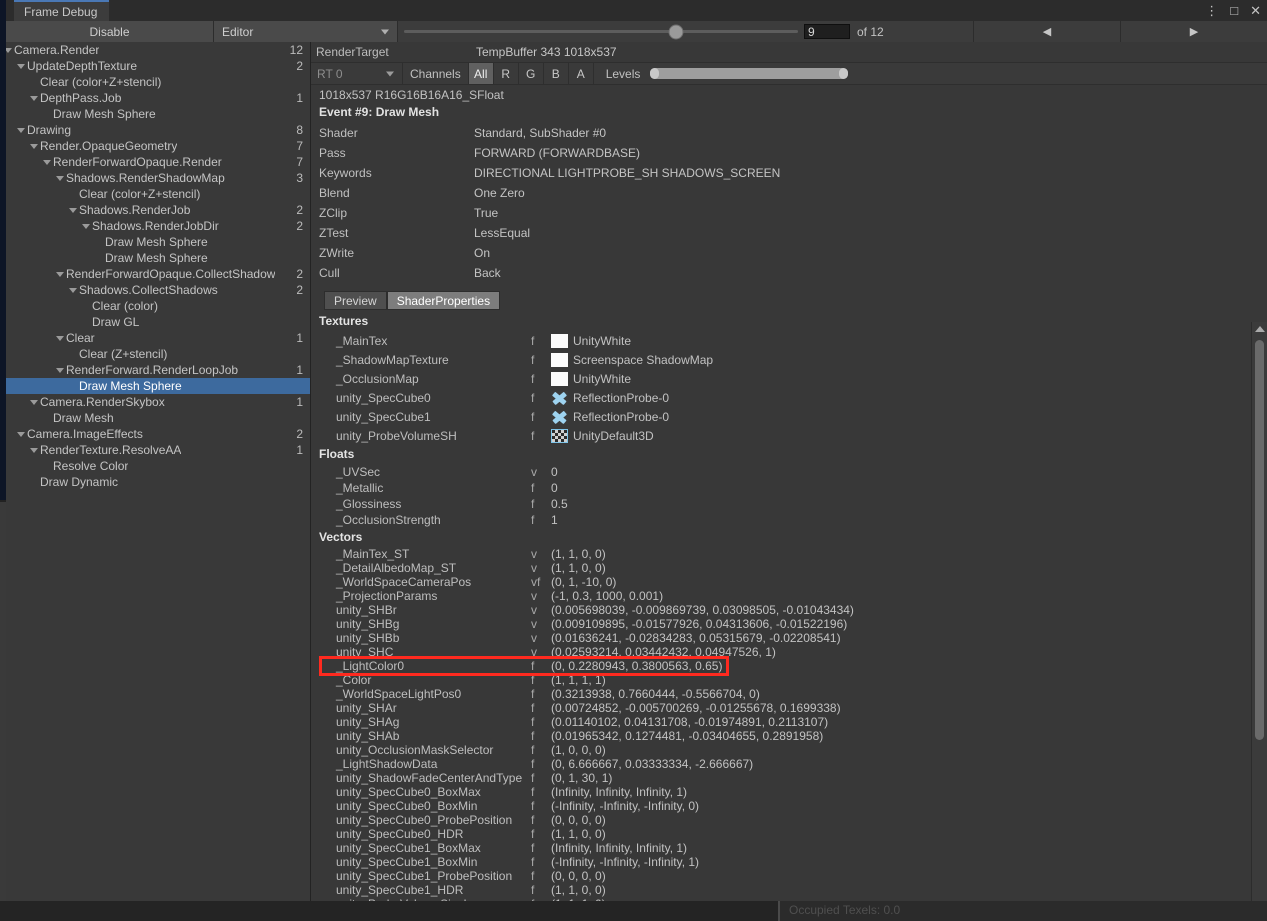 The image size is (1267, 921). I want to click on property-name: unity_SHC, so click(365, 652).